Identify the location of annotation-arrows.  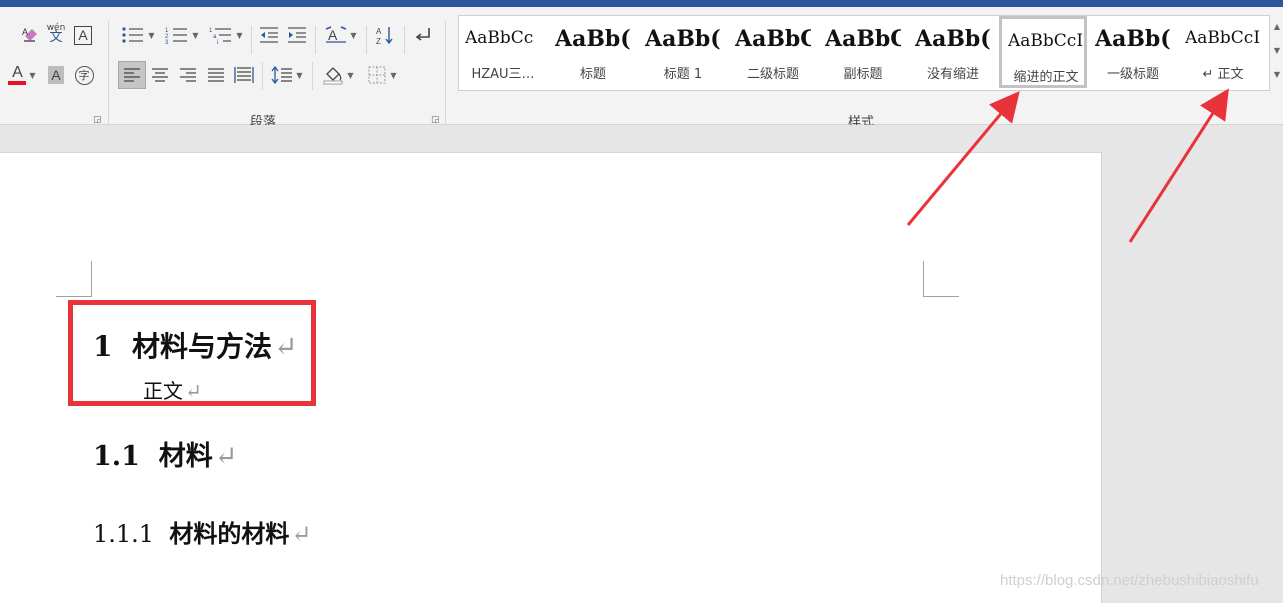
(1067, 165).